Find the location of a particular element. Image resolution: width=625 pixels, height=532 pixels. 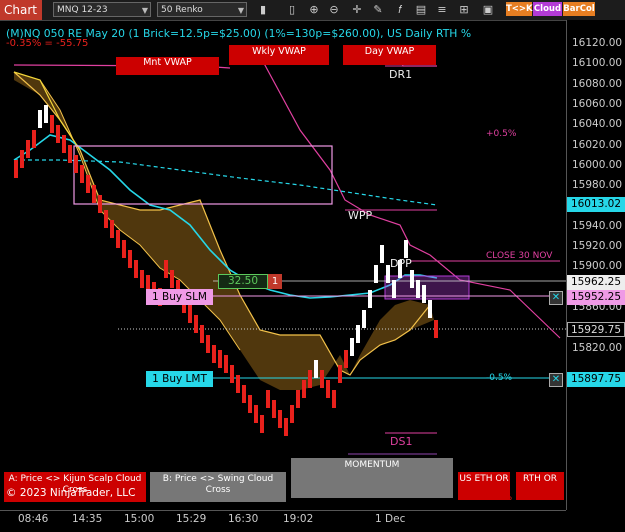

swing-cloud-cross-button: B: Price <> Swing Cloud Cross is located at coordinates (218, 487).